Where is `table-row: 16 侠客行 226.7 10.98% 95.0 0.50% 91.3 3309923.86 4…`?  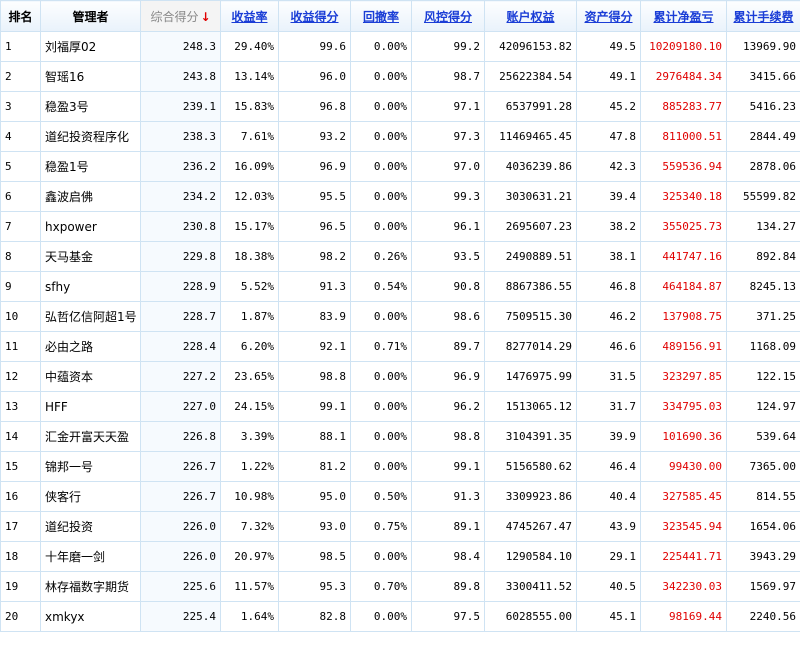 table-row: 16 侠客行 226.7 10.98% 95.0 0.50% 91.3 3309923.86 4… is located at coordinates (400, 496).